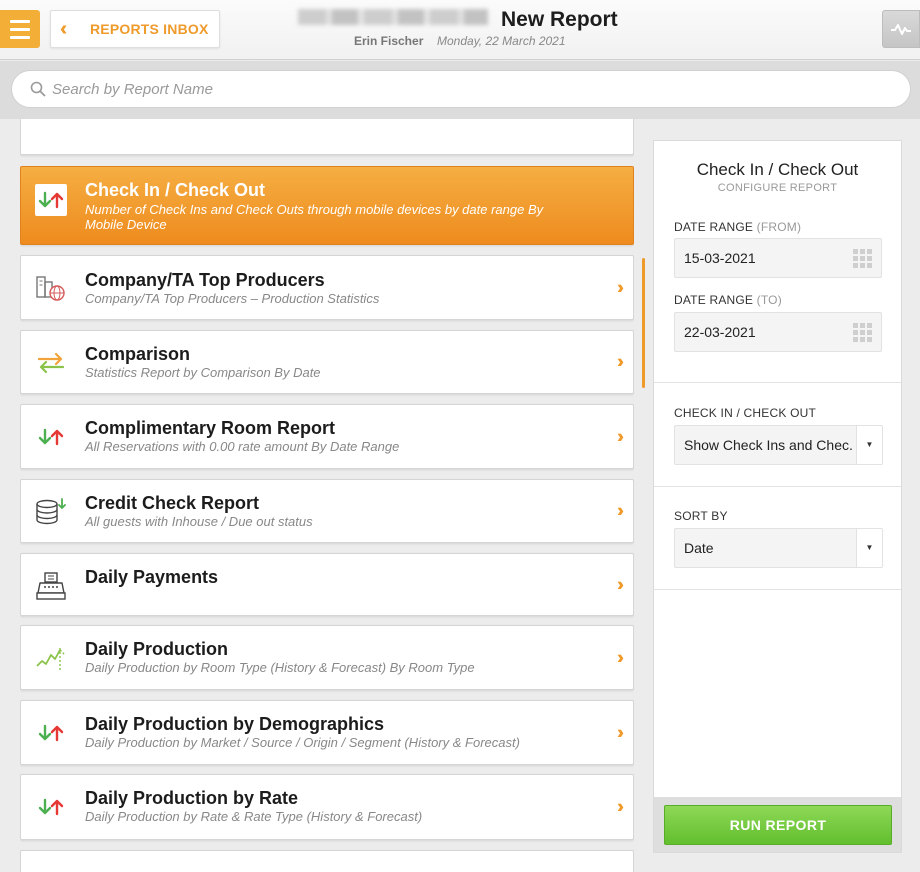 Image resolution: width=920 pixels, height=872 pixels. Describe the element at coordinates (51, 658) in the screenshot. I see `trend-chart-icon` at that location.